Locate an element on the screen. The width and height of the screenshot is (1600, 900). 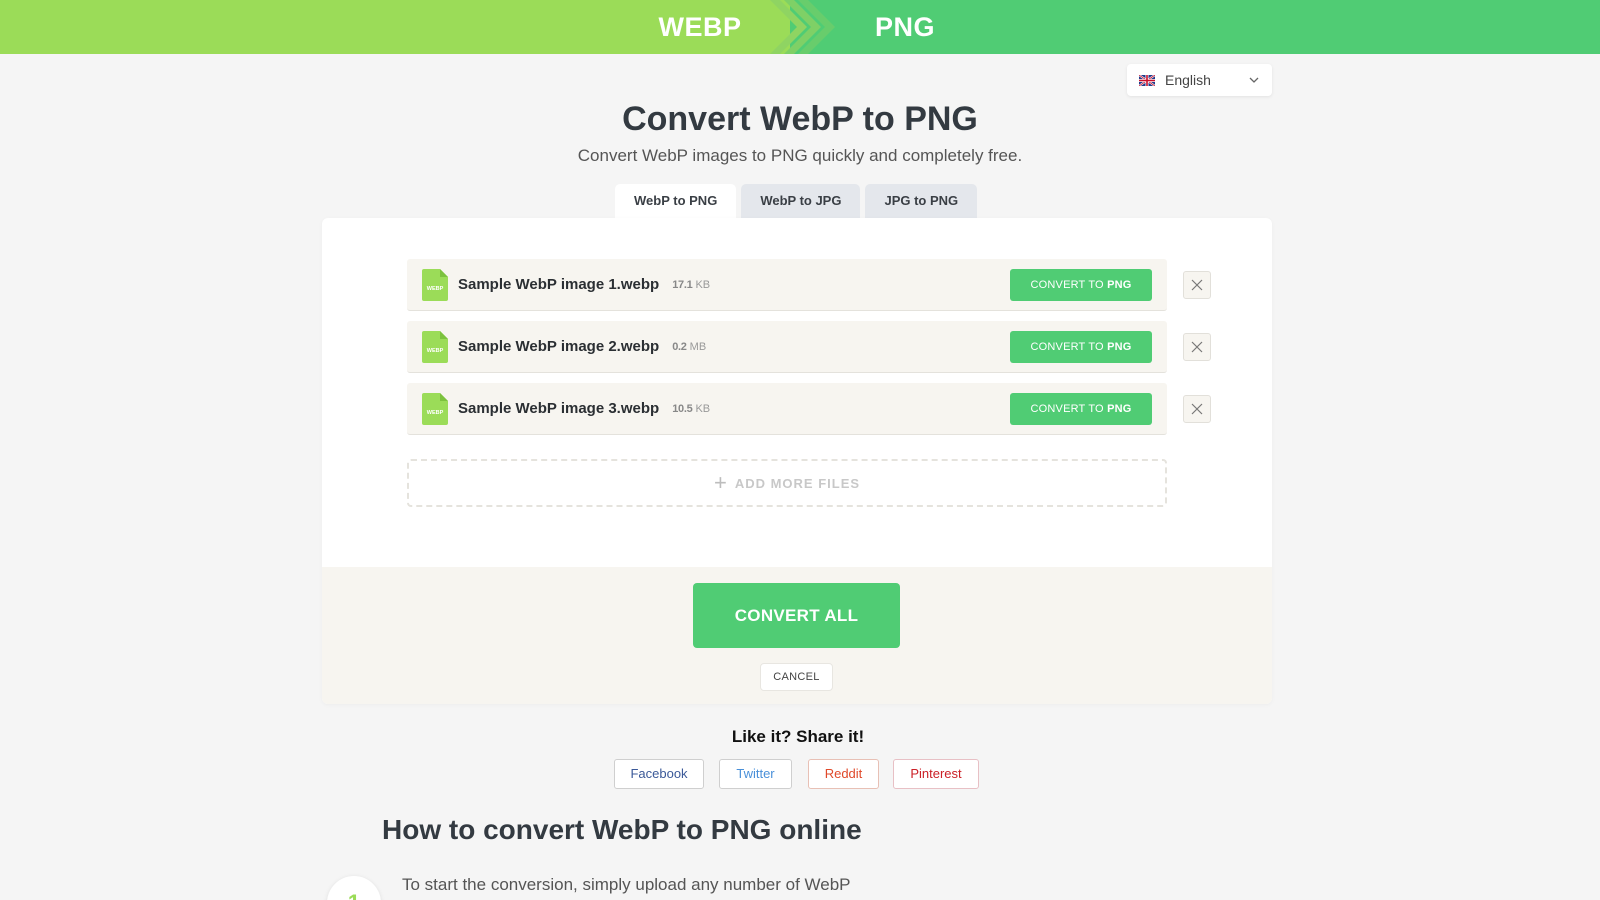
arrow-chevrons-icon is located at coordinates (802, 27).